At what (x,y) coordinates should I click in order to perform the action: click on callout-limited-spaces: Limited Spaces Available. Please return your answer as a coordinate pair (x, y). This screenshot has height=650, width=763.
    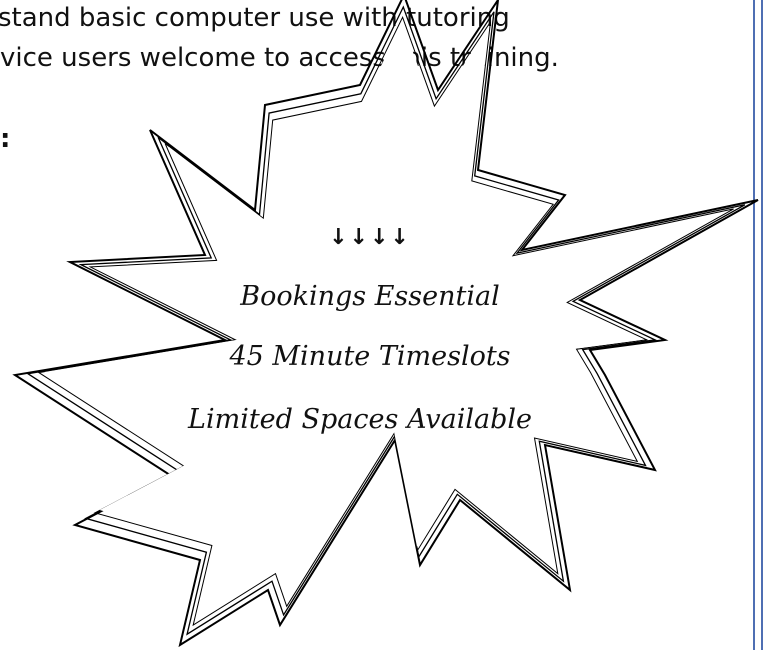
    Looking at the image, I should click on (360, 419).